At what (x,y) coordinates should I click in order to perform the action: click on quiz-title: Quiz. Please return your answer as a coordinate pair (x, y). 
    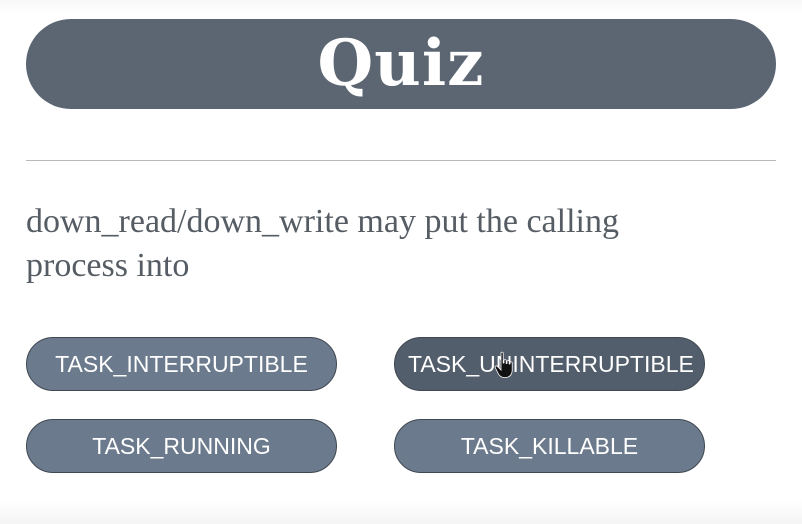
    Looking at the image, I should click on (401, 63).